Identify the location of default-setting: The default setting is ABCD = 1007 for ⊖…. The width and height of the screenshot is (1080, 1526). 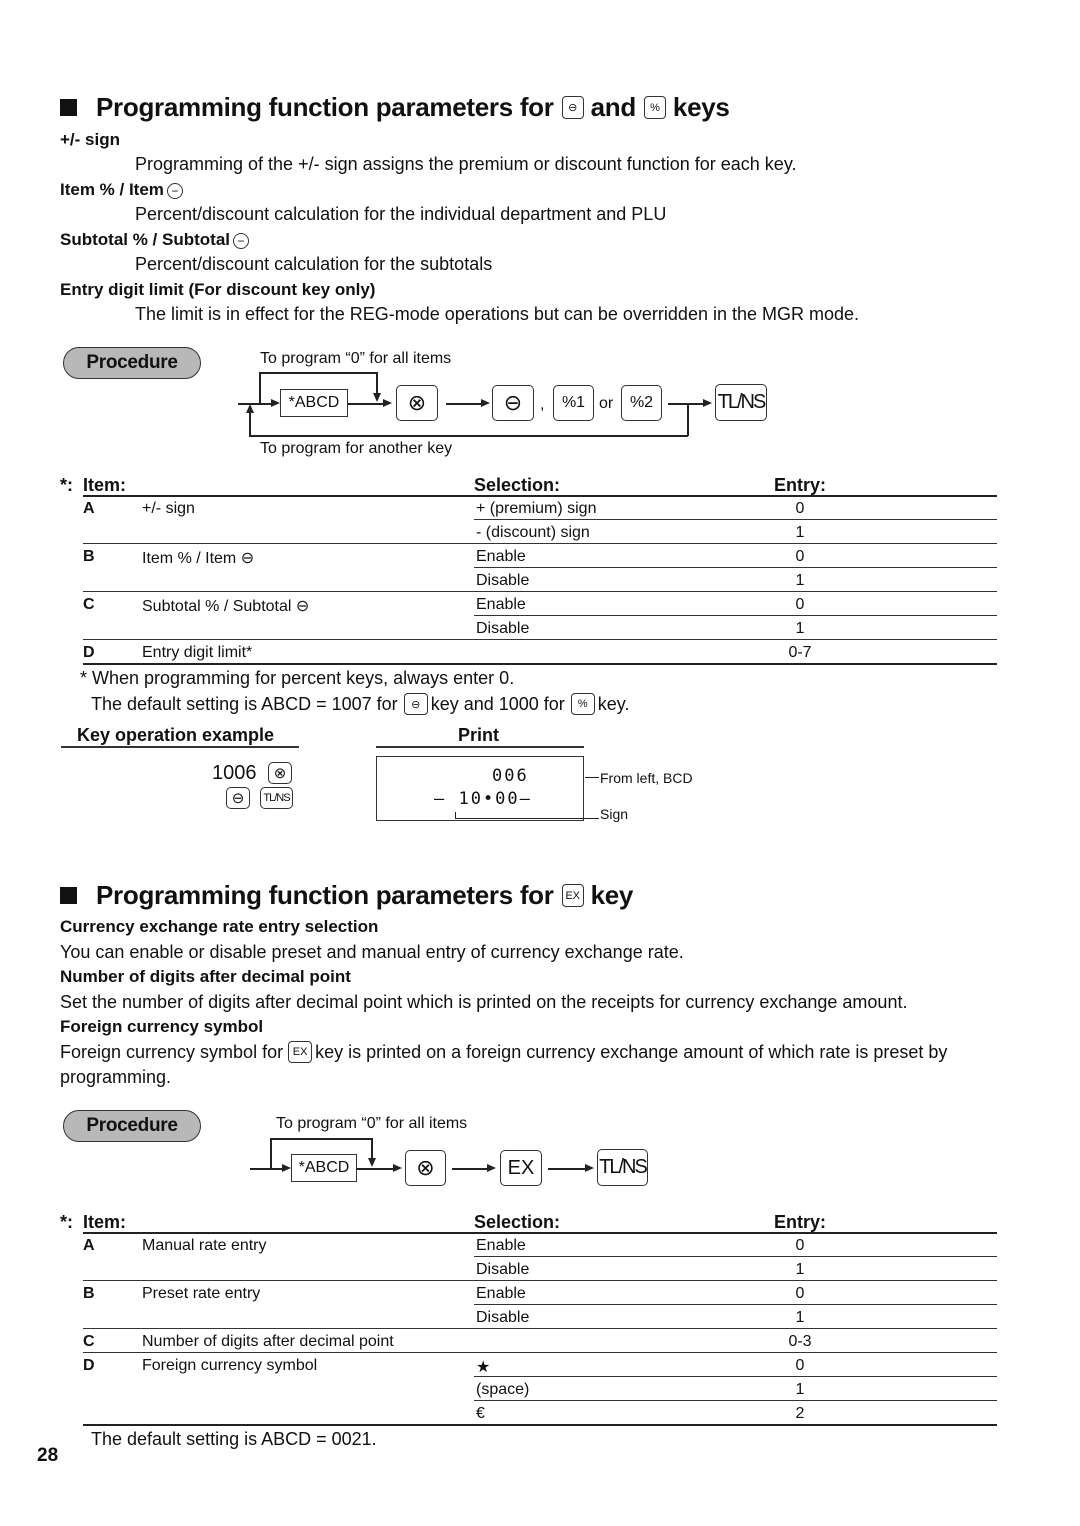
(360, 704).